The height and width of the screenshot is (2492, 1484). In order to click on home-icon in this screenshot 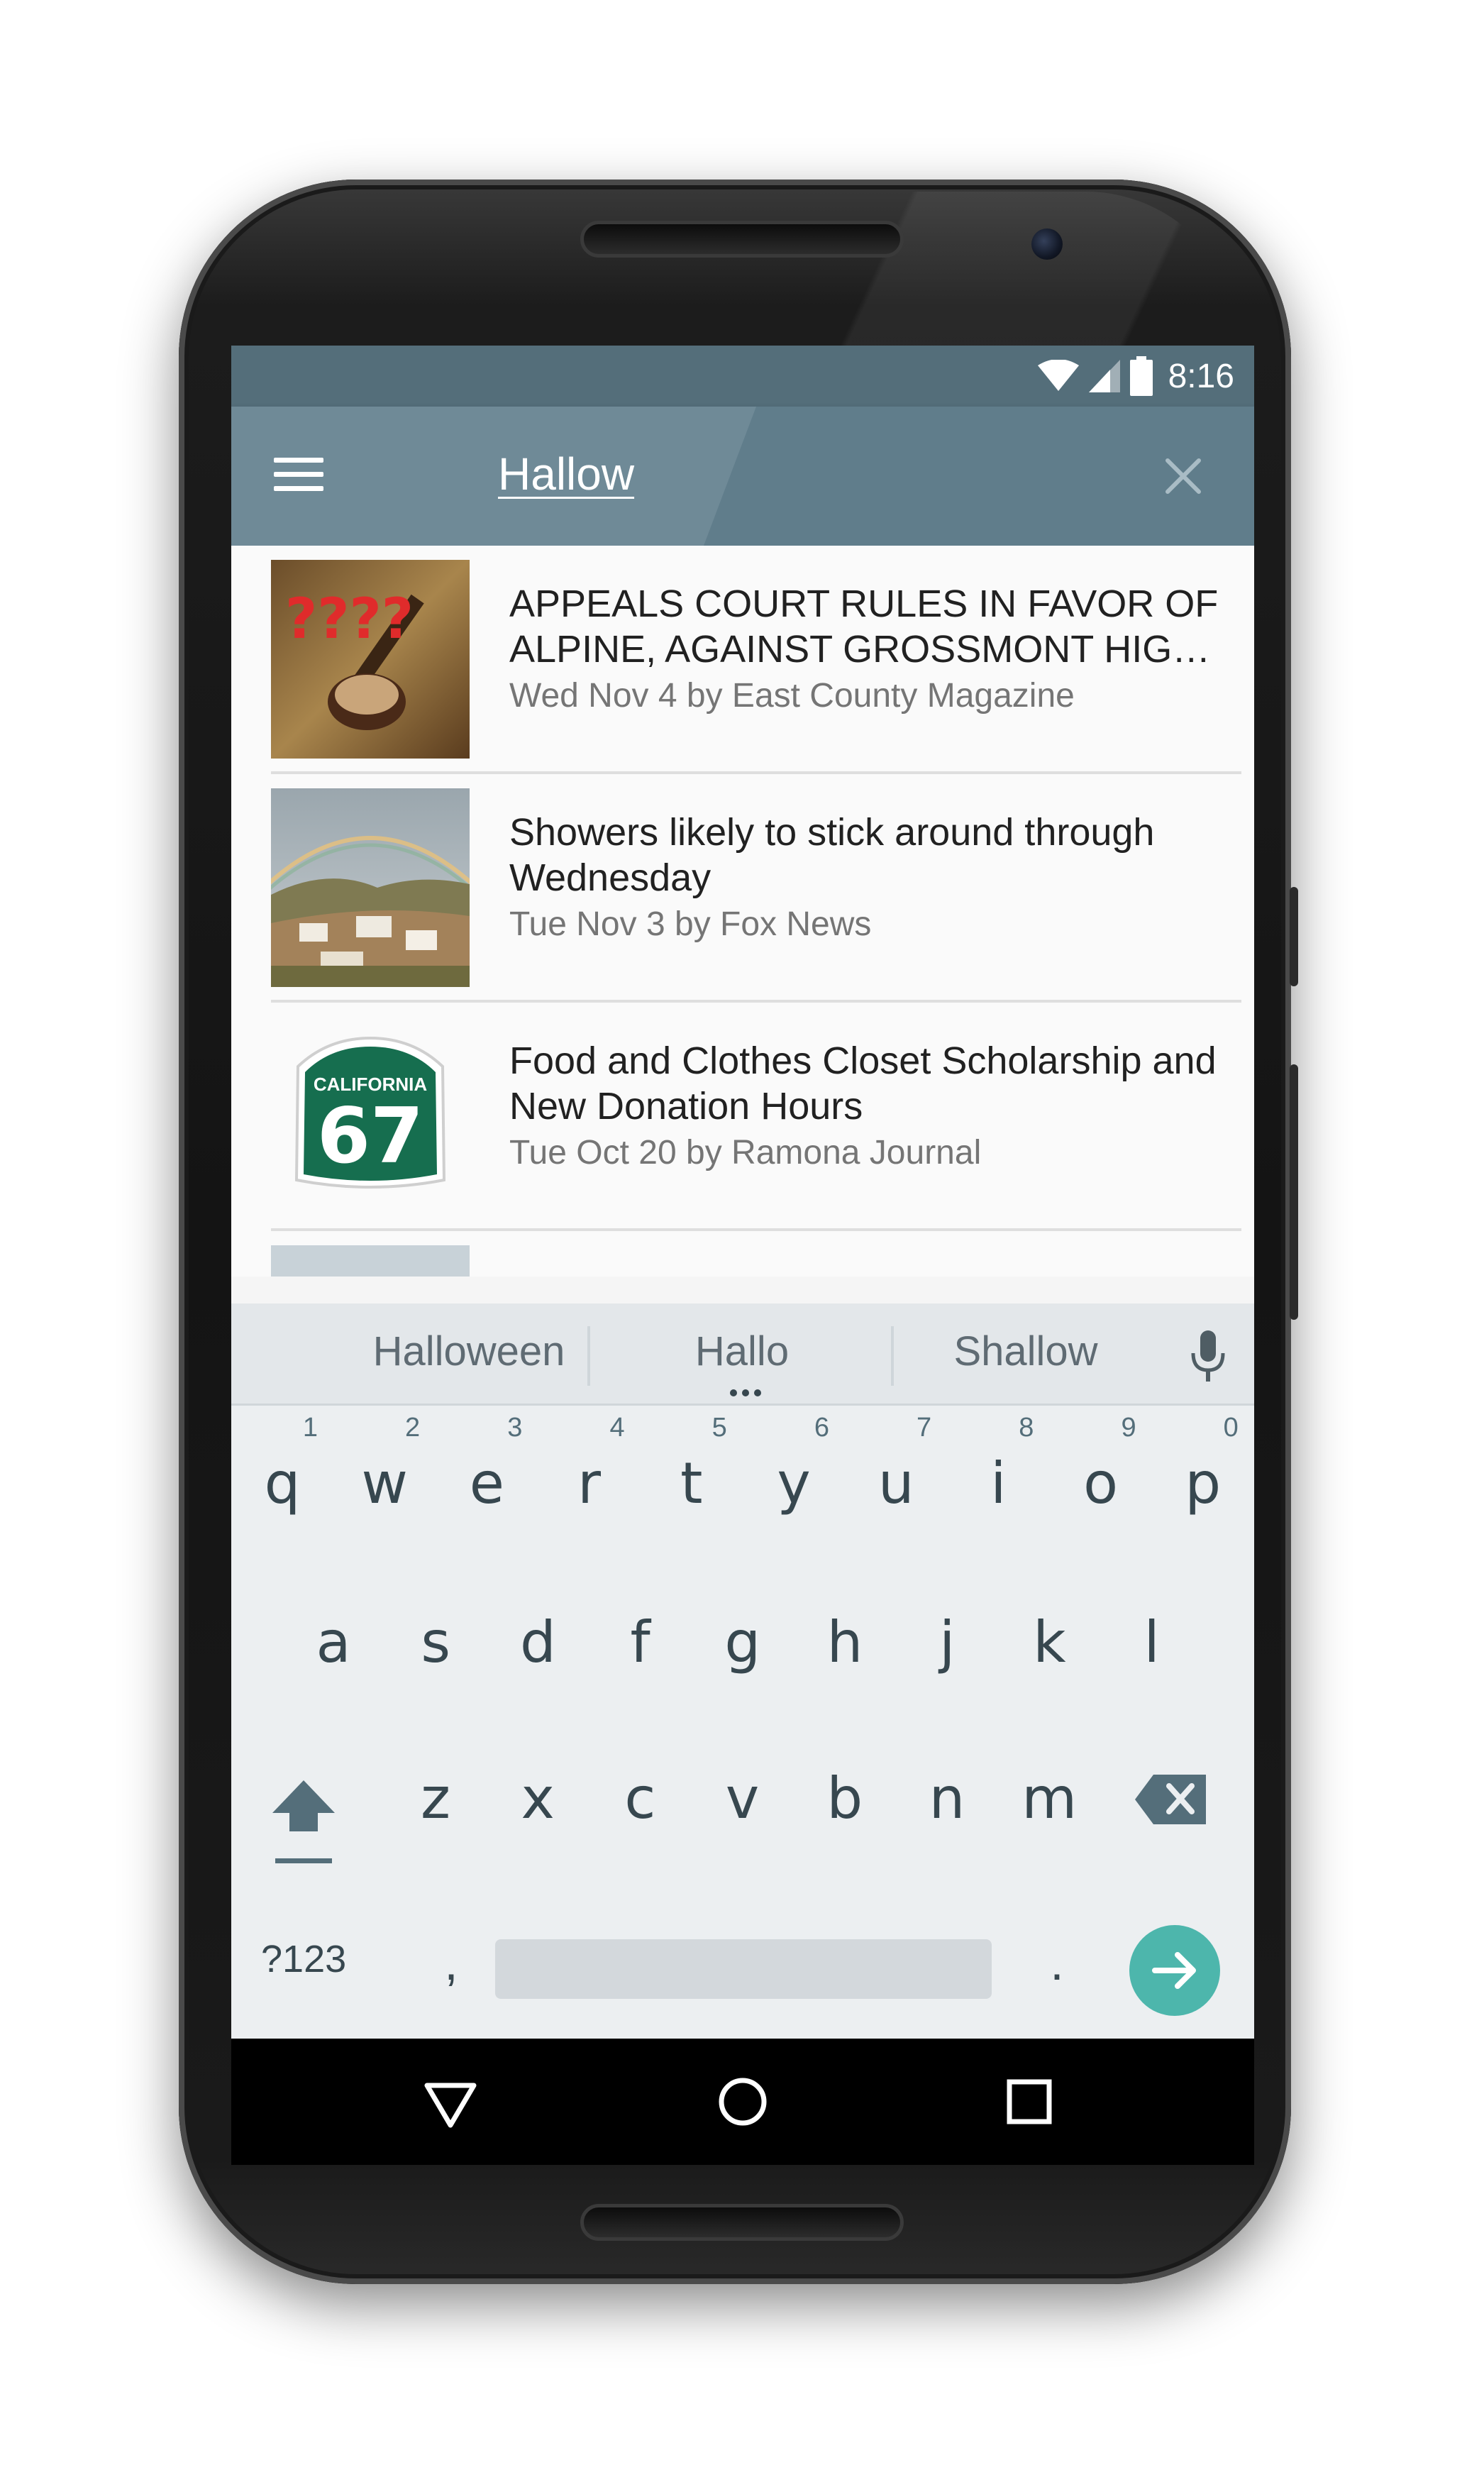, I will do `click(743, 2102)`.